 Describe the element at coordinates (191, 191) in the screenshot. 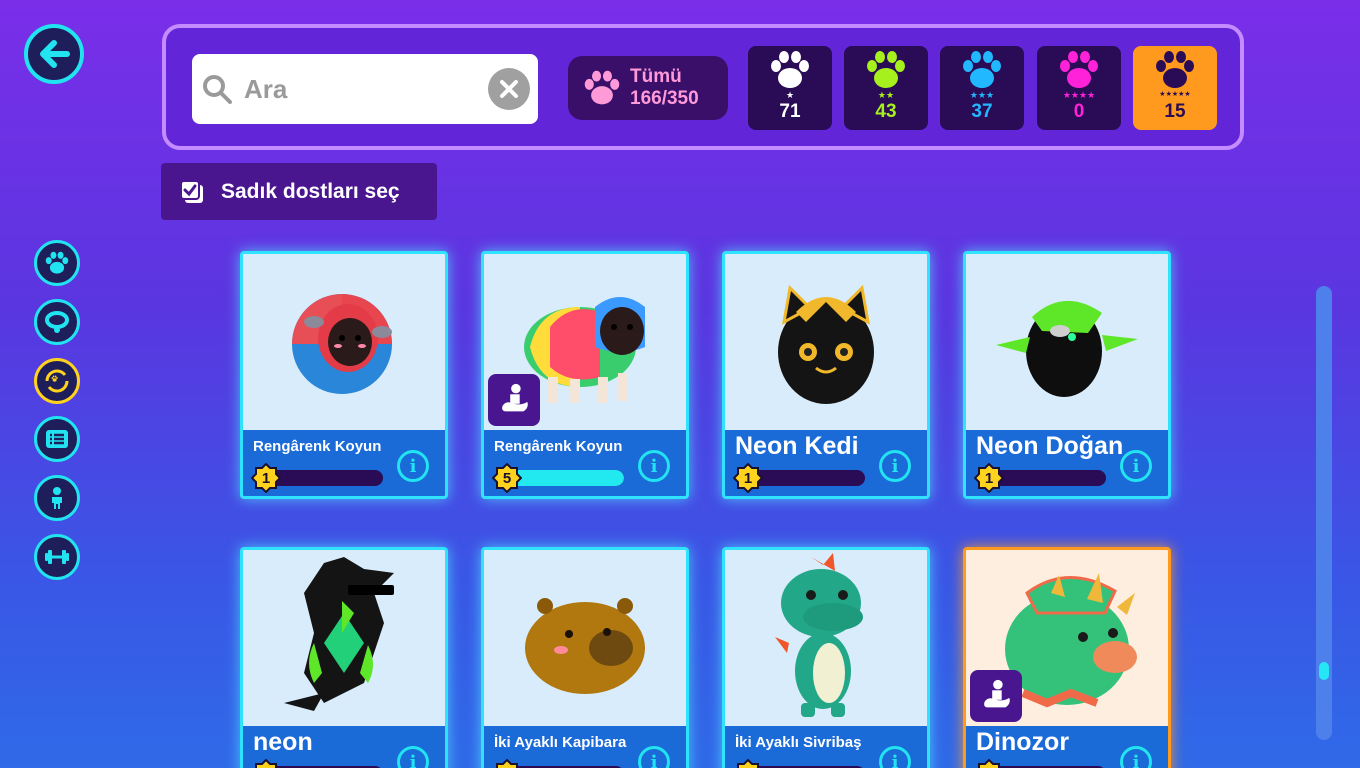

I see `checkbox-icon` at that location.